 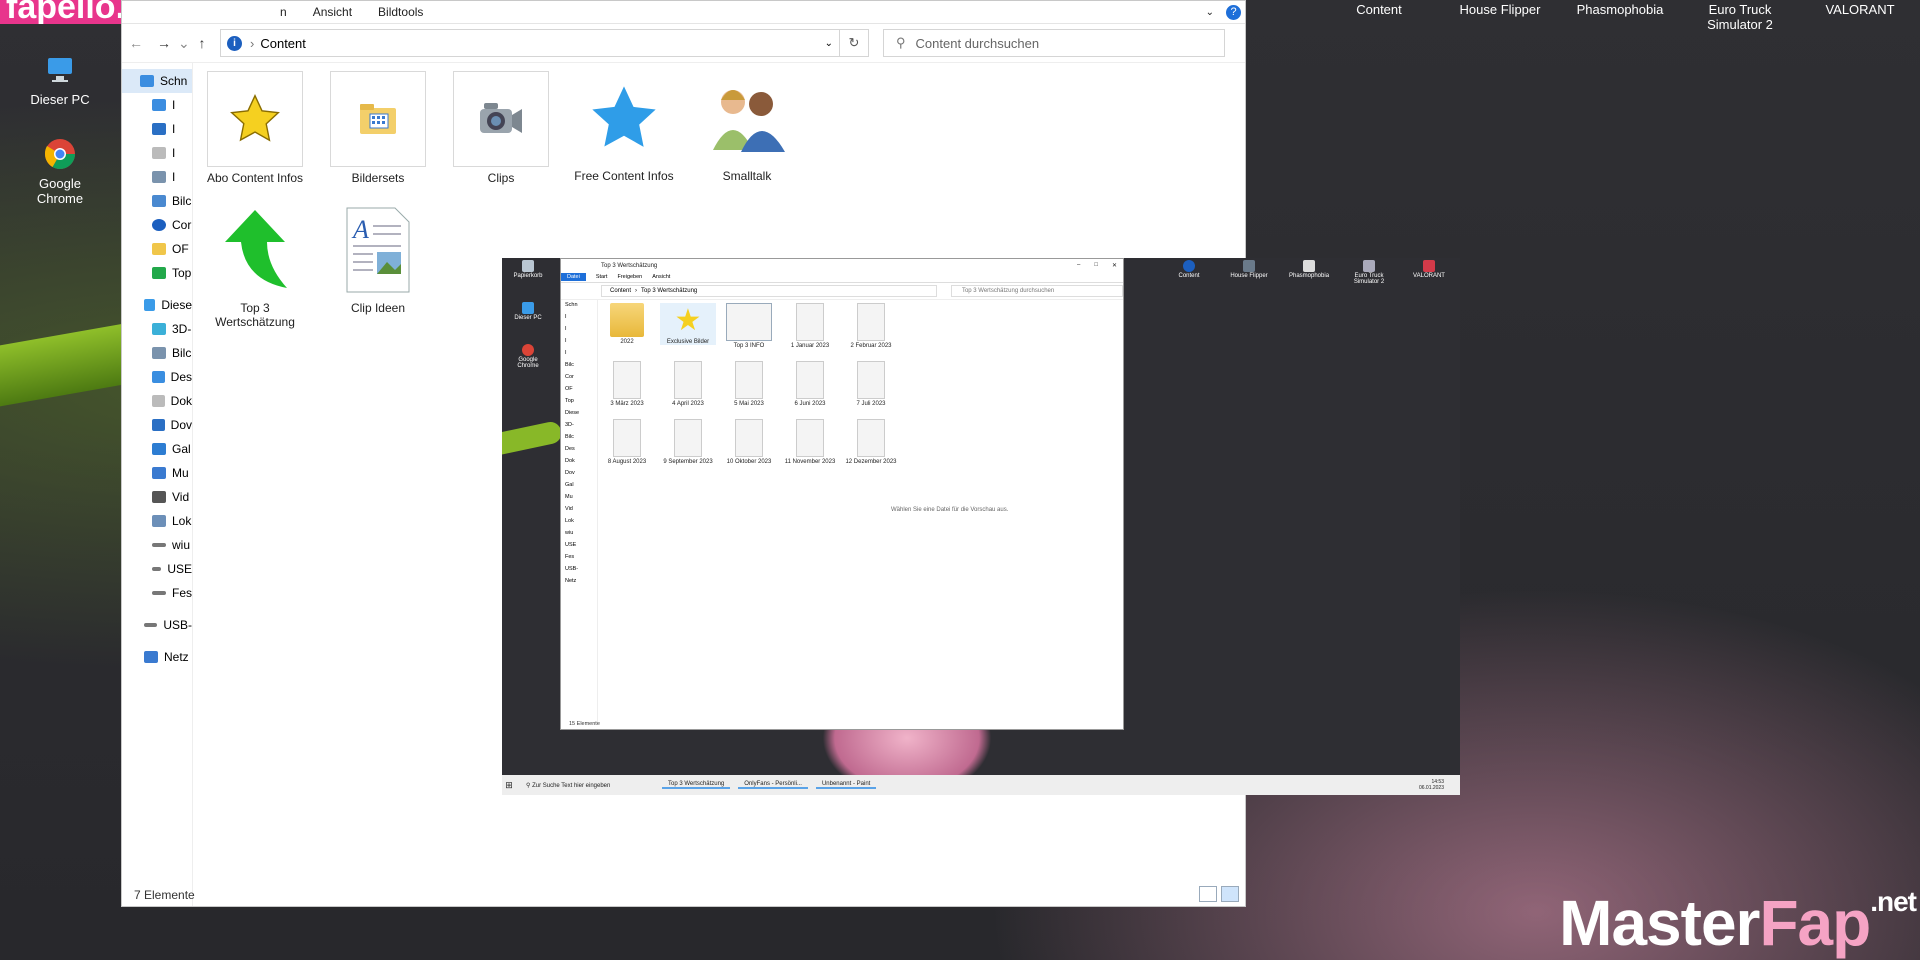 What do you see at coordinates (530, 43) in the screenshot?
I see `address-bar: i › Content ⌄` at bounding box center [530, 43].